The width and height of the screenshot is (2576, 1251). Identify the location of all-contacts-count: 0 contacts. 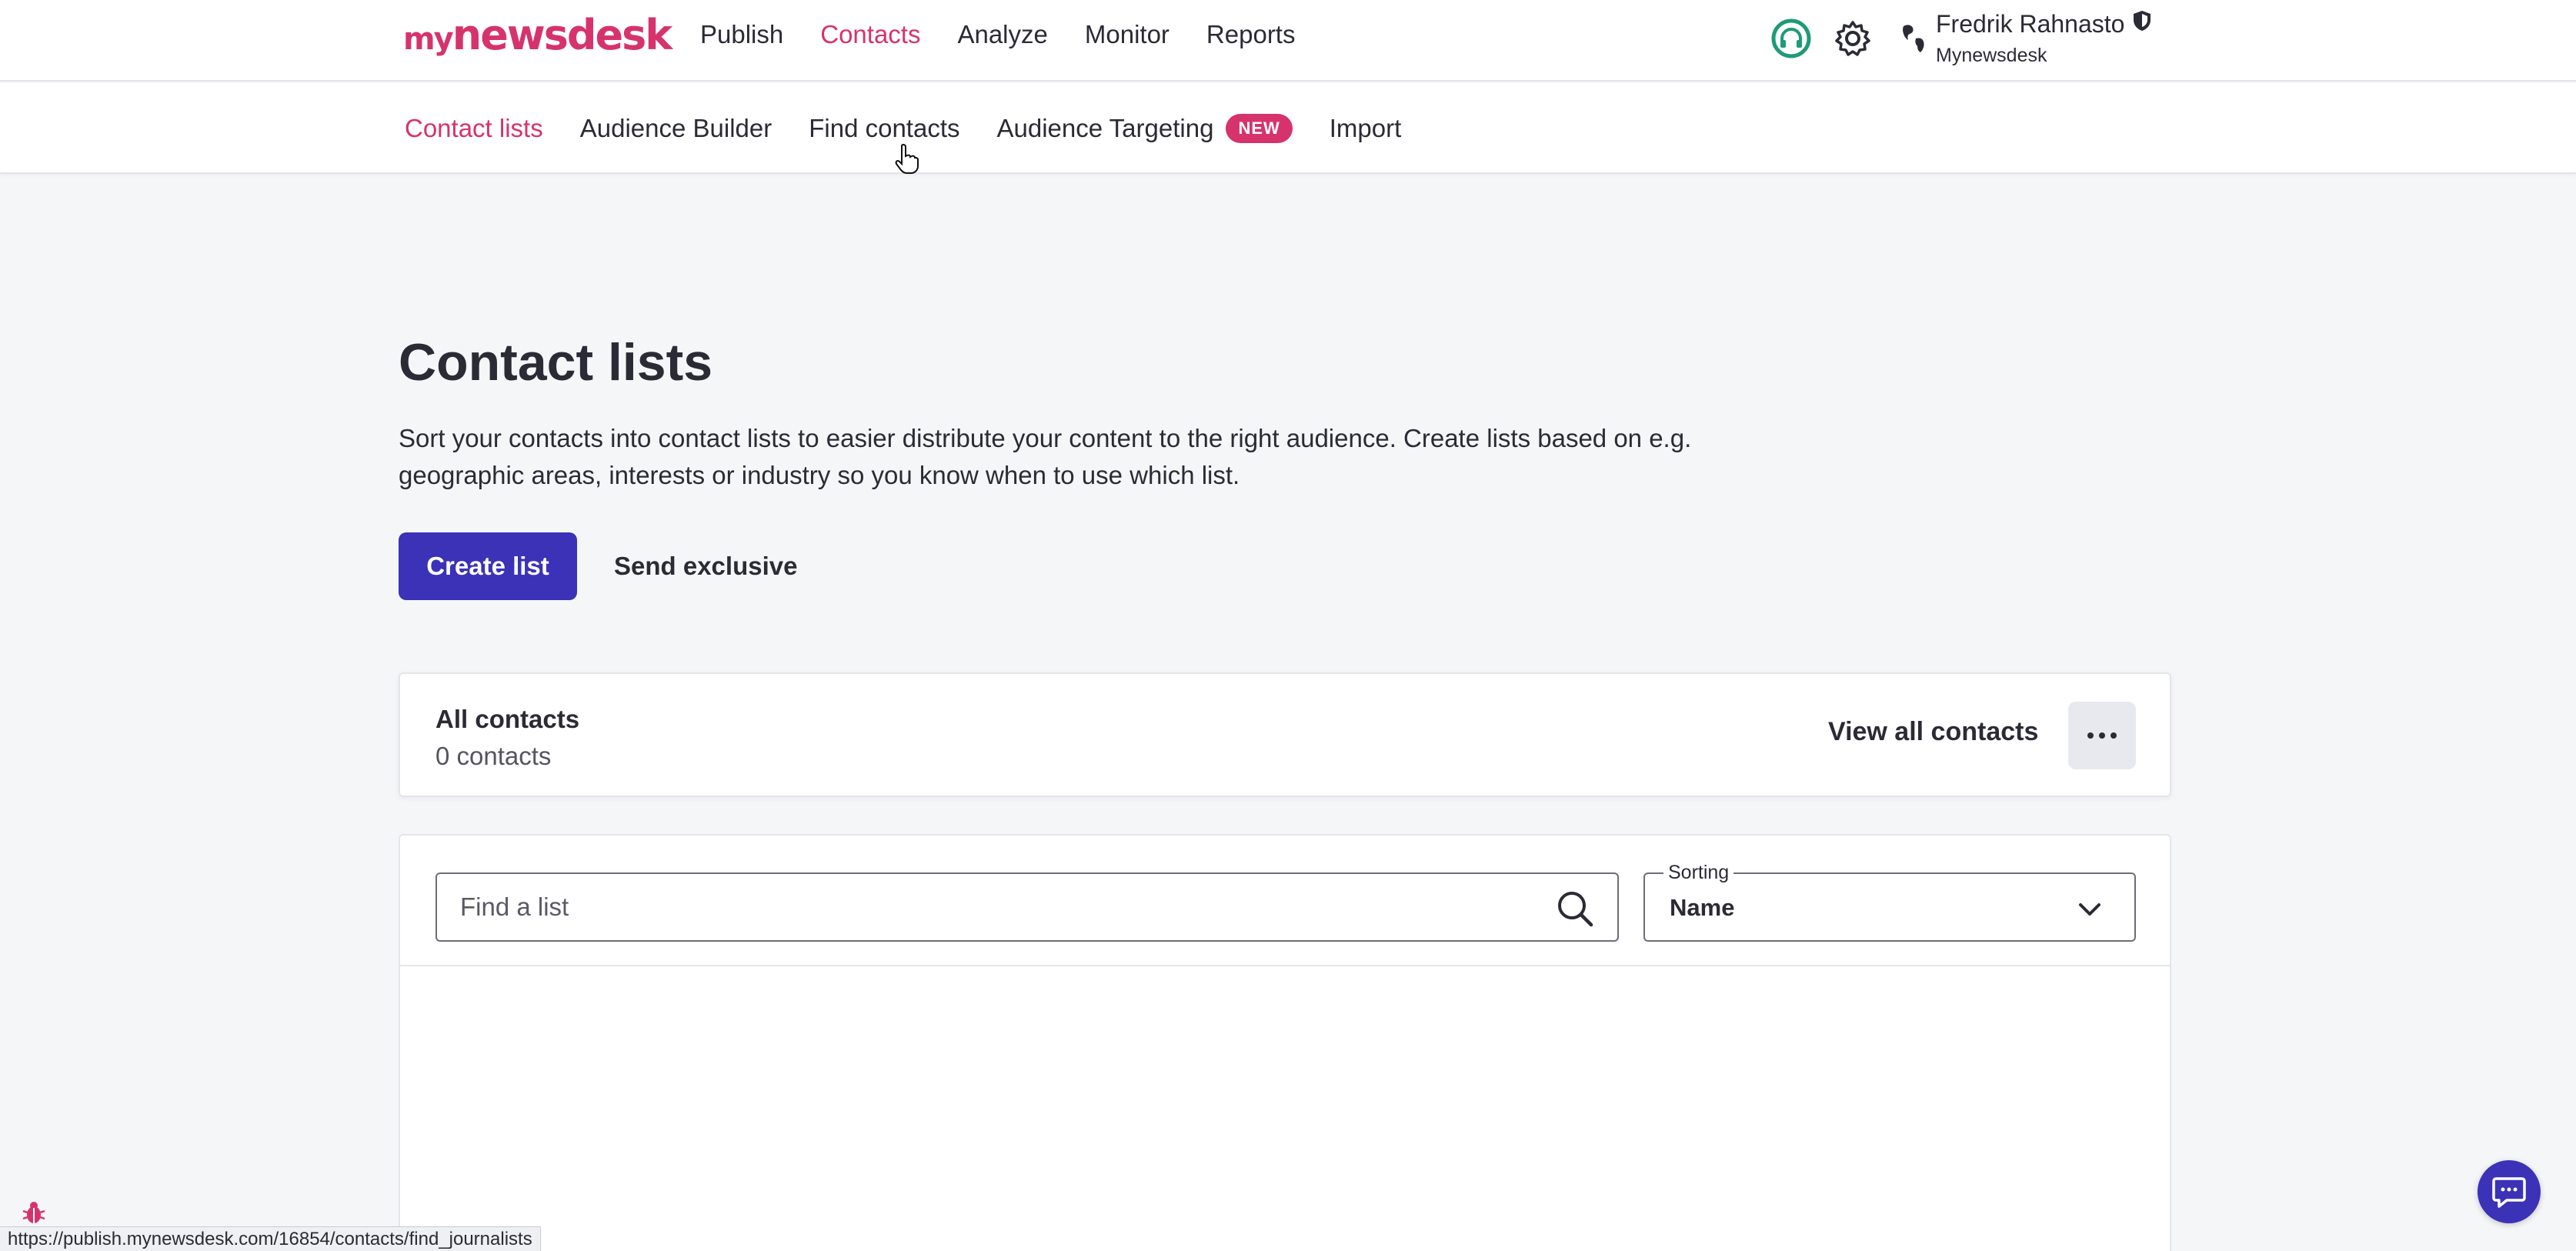
(494, 756).